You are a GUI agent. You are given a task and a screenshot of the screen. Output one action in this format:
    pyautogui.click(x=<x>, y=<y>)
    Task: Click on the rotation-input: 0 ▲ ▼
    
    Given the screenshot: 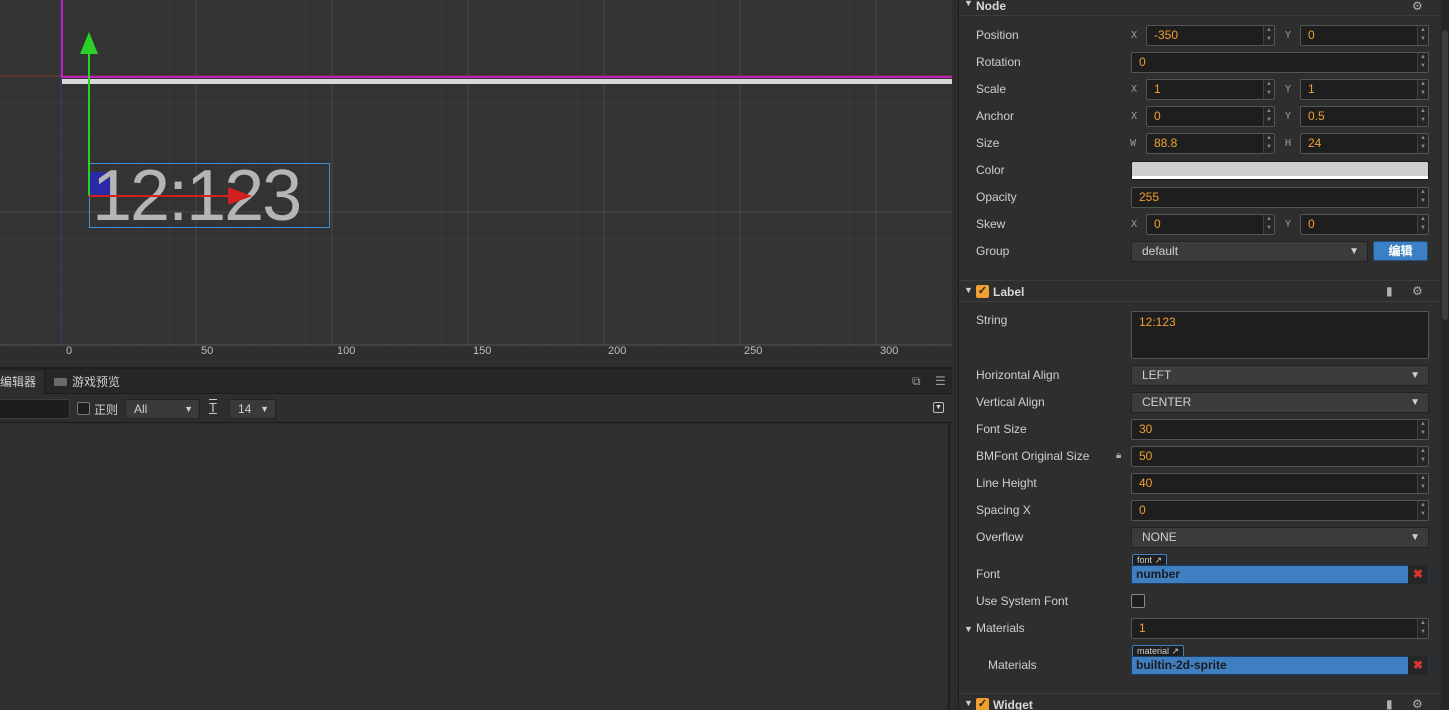 What is the action you would take?
    pyautogui.click(x=1280, y=62)
    